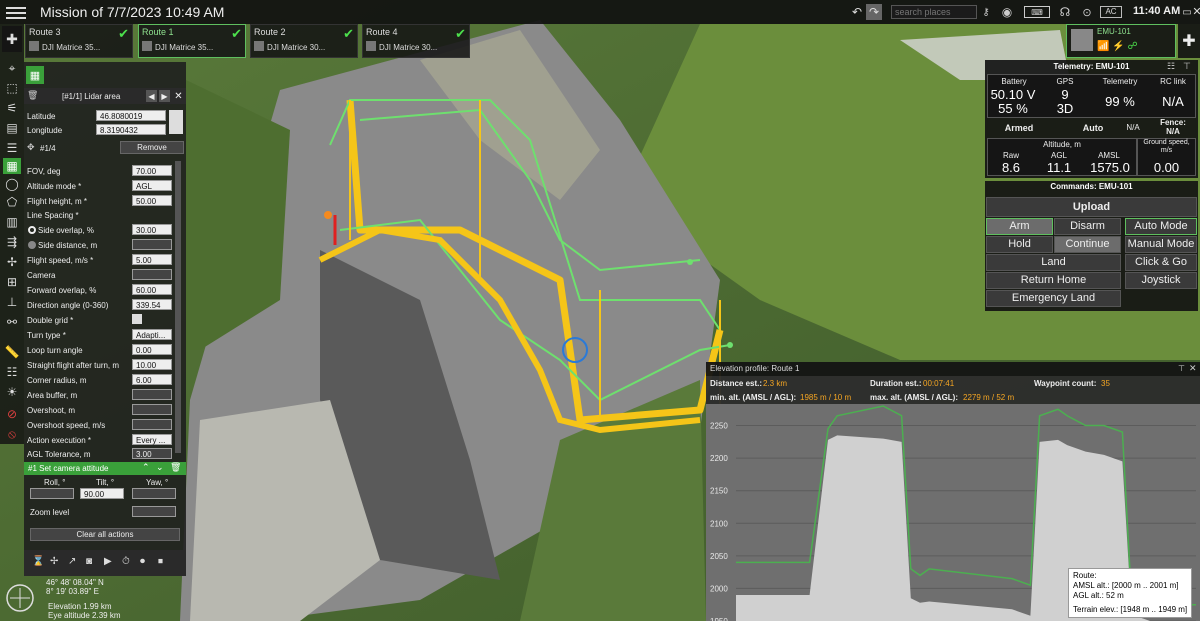 Image resolution: width=1200 pixels, height=621 pixels. Describe the element at coordinates (66, 425) in the screenshot. I see `param-label: Overshoot speed, m/s` at that location.